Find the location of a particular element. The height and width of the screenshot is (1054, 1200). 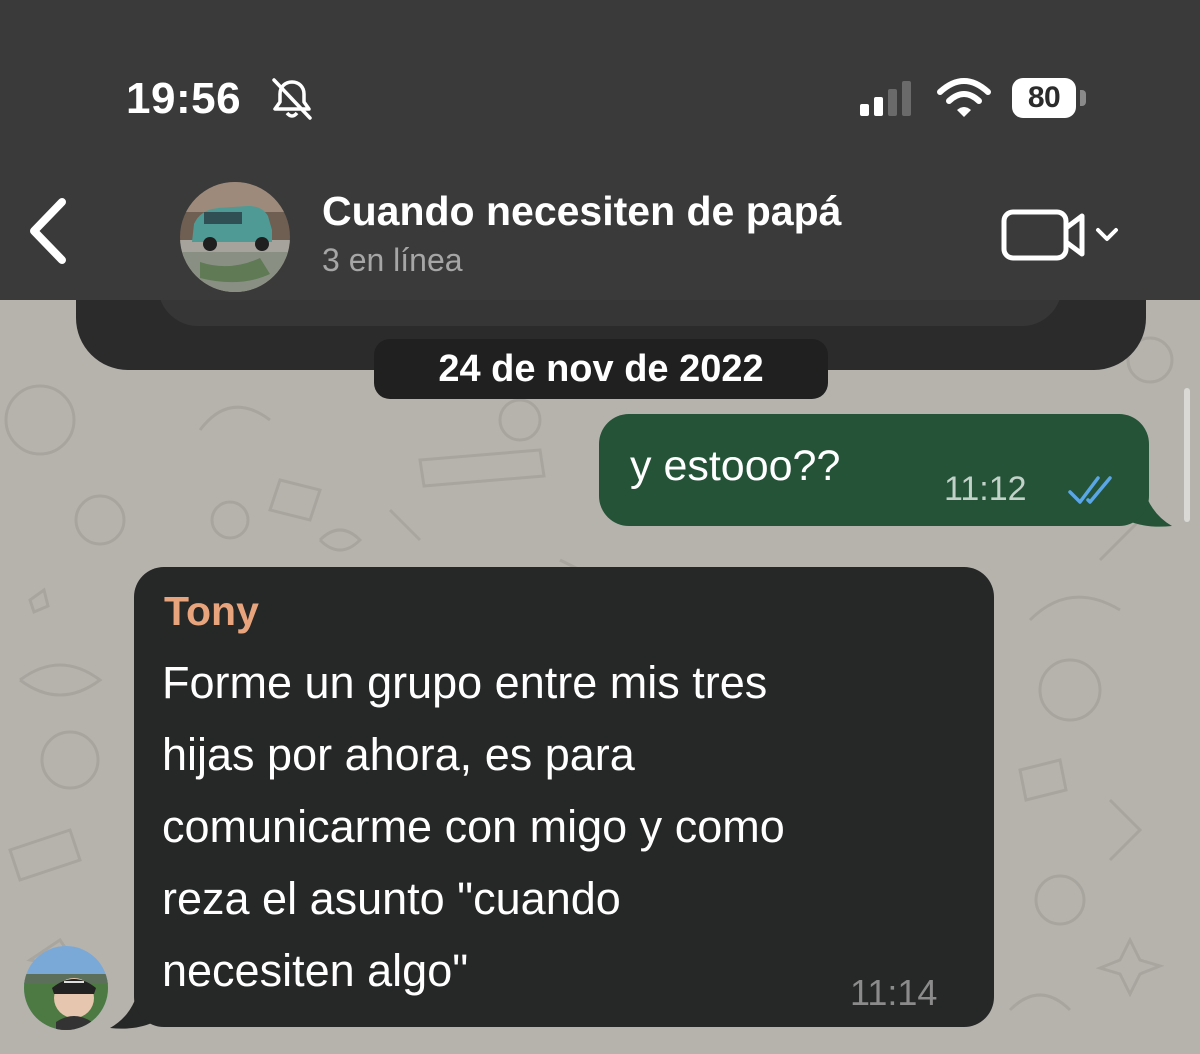

video-call-icon is located at coordinates (1063, 234).